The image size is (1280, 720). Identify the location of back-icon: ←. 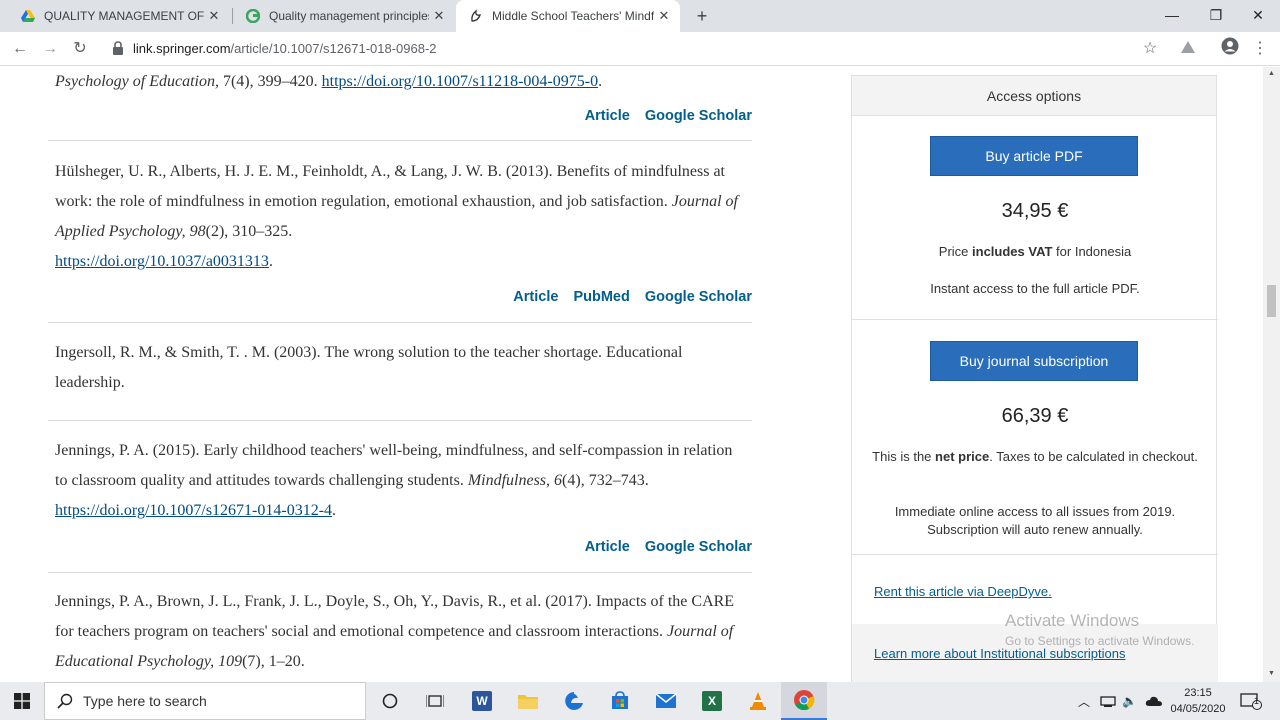
(20, 49).